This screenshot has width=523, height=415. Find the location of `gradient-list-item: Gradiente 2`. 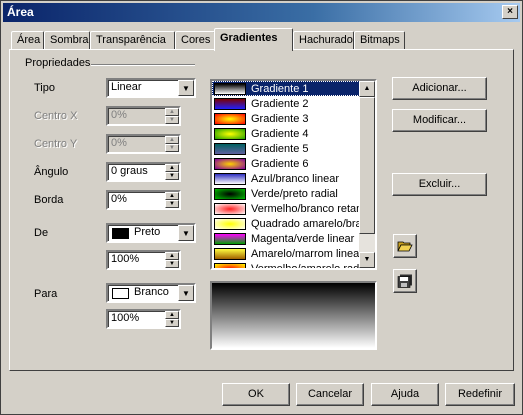

gradient-list-item: Gradiente 2 is located at coordinates (287, 103).